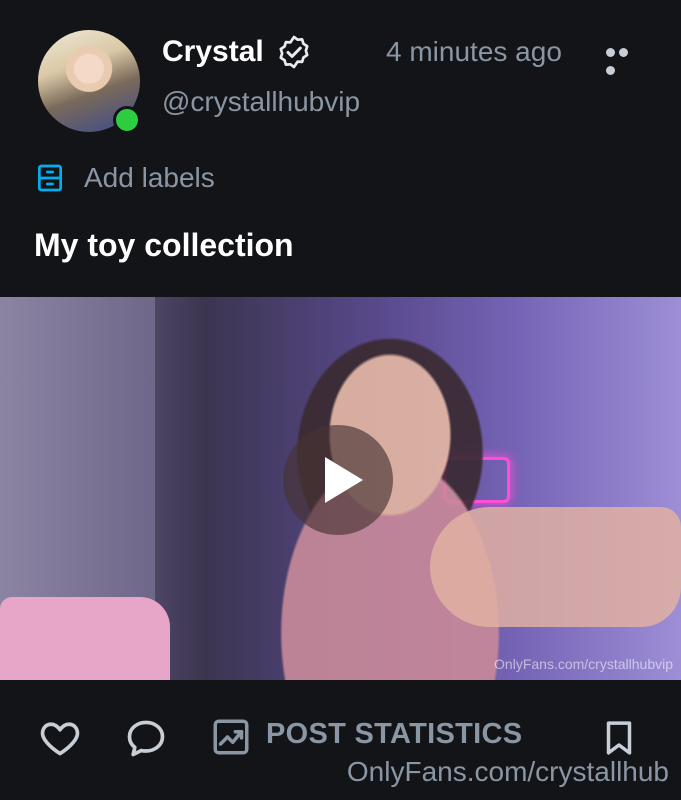 This screenshot has height=800, width=681. Describe the element at coordinates (127, 120) in the screenshot. I see `online-status-dot` at that location.